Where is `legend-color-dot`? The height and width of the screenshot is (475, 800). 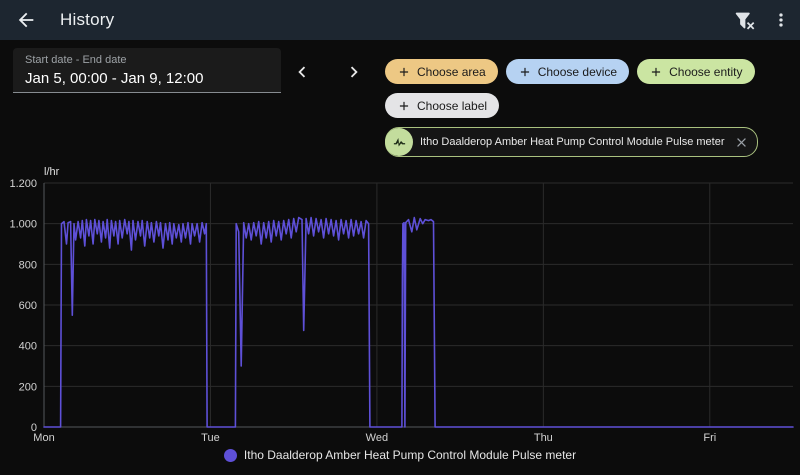
legend-color-dot is located at coordinates (230, 455).